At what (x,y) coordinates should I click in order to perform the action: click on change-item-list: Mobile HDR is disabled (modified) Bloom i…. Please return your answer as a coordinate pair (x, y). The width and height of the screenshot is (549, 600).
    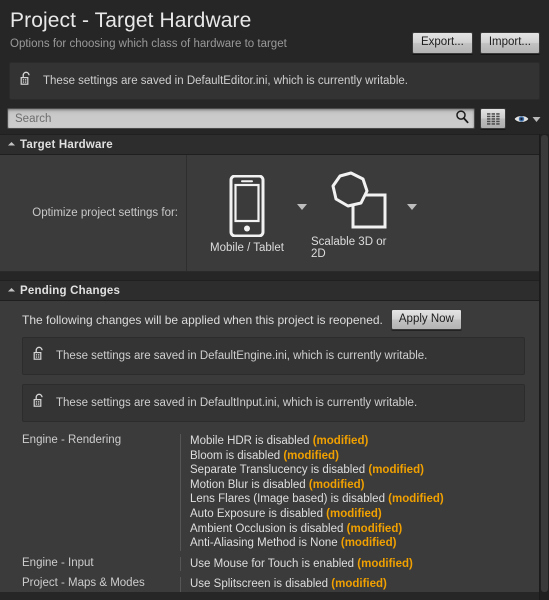
    Looking at the image, I should click on (352, 492).